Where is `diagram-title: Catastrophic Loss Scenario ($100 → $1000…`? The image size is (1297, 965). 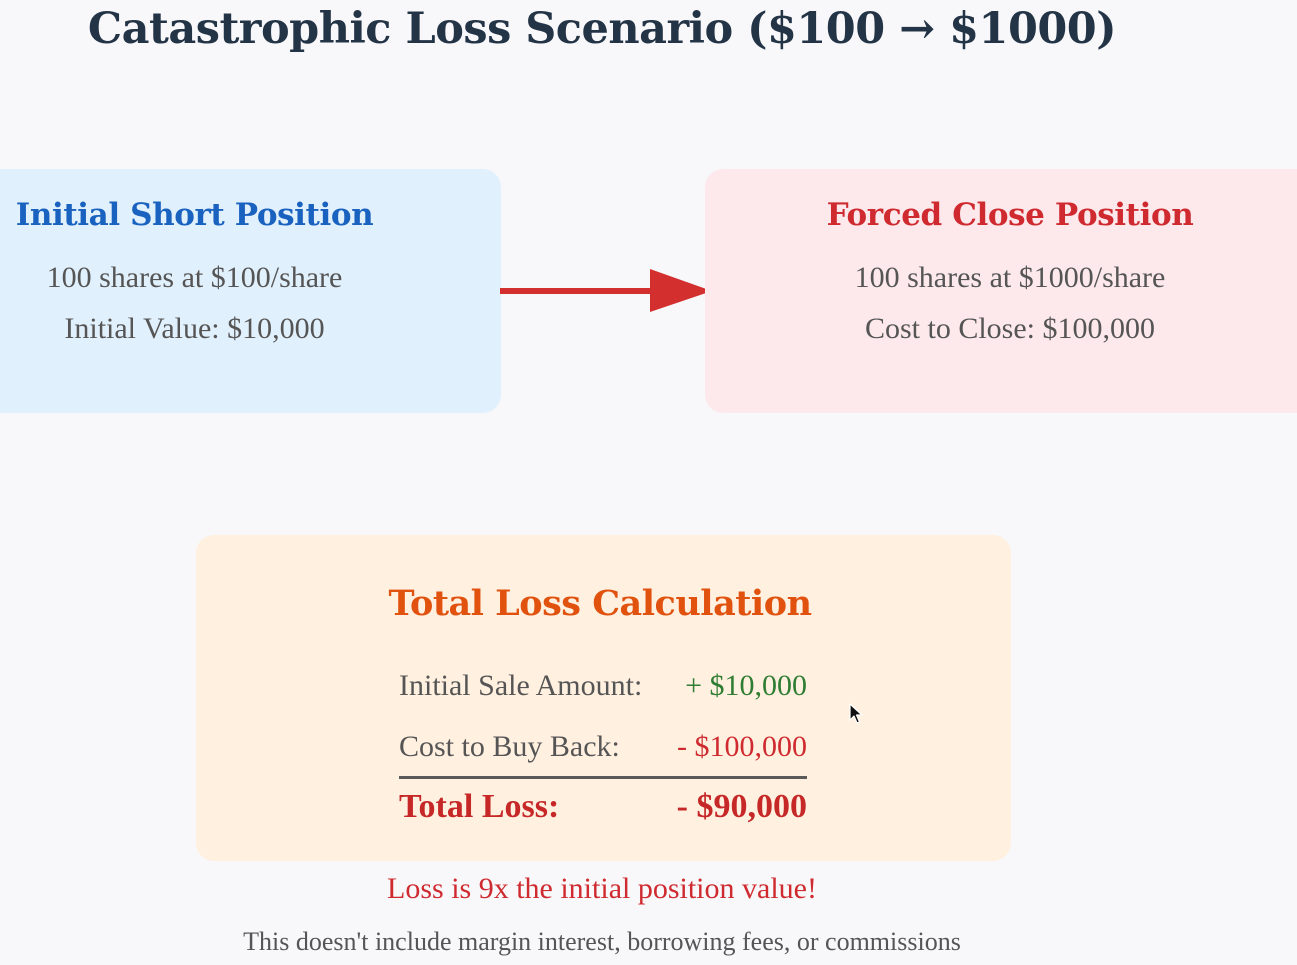 diagram-title: Catastrophic Loss Scenario ($100 → $1000… is located at coordinates (602, 29).